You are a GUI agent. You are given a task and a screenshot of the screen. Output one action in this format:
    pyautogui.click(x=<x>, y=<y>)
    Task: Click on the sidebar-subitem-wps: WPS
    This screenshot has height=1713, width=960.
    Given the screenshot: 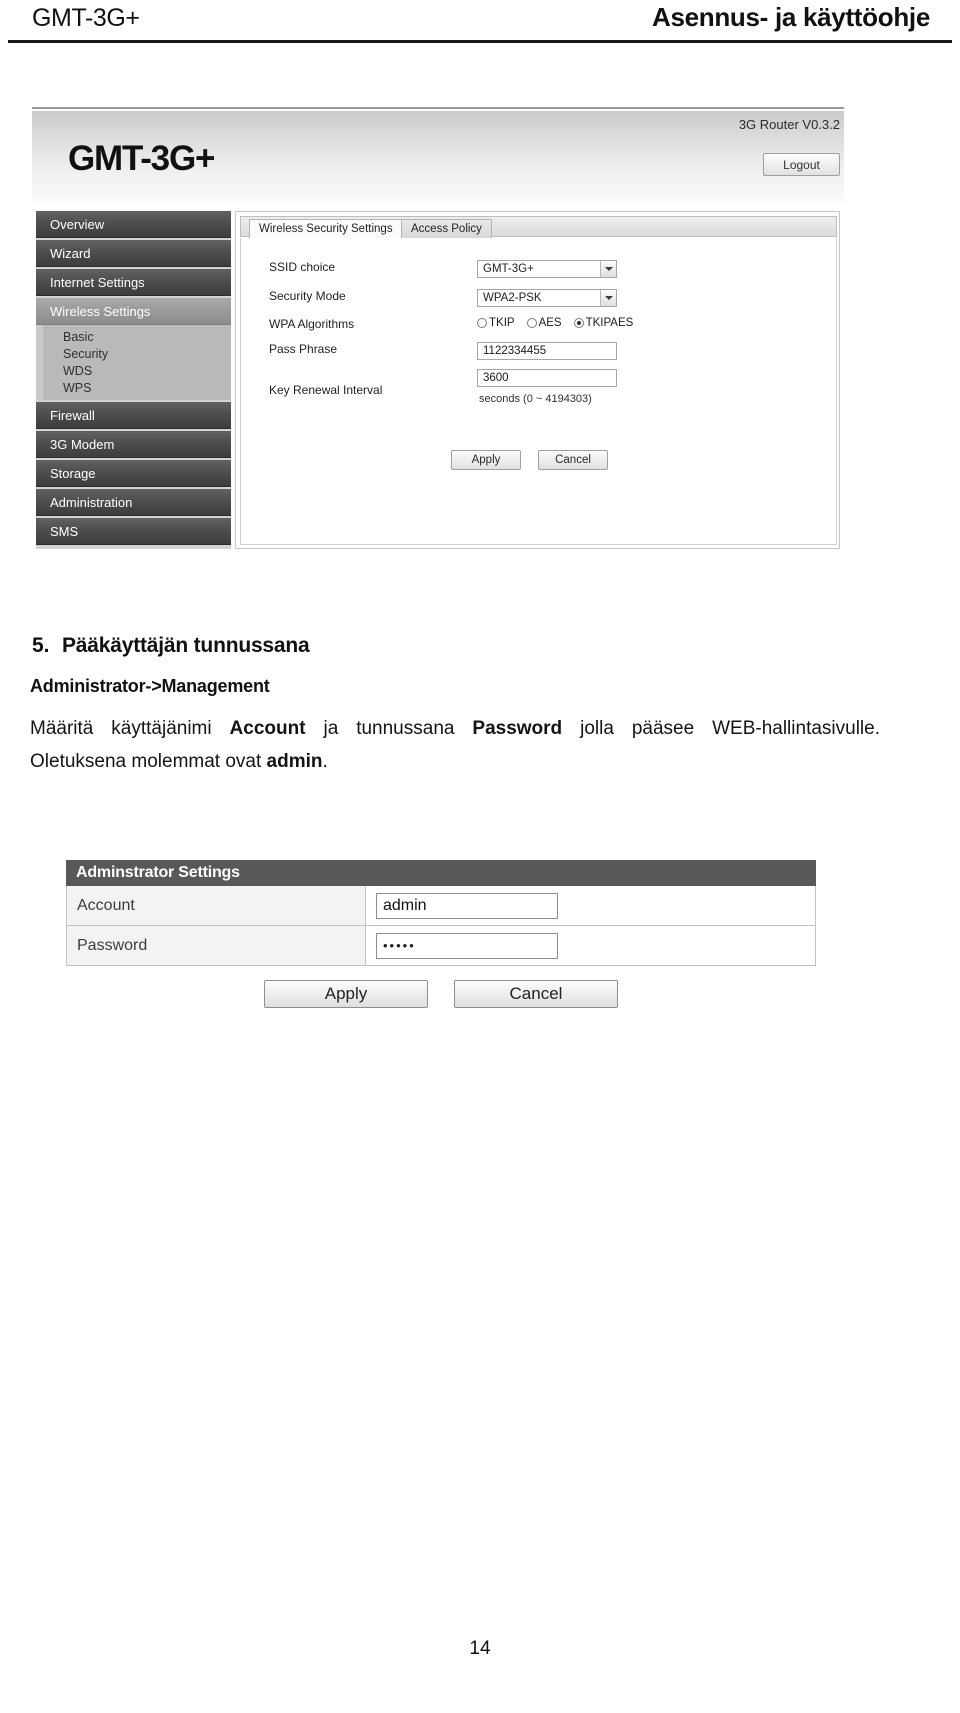 What is the action you would take?
    pyautogui.click(x=137, y=387)
    